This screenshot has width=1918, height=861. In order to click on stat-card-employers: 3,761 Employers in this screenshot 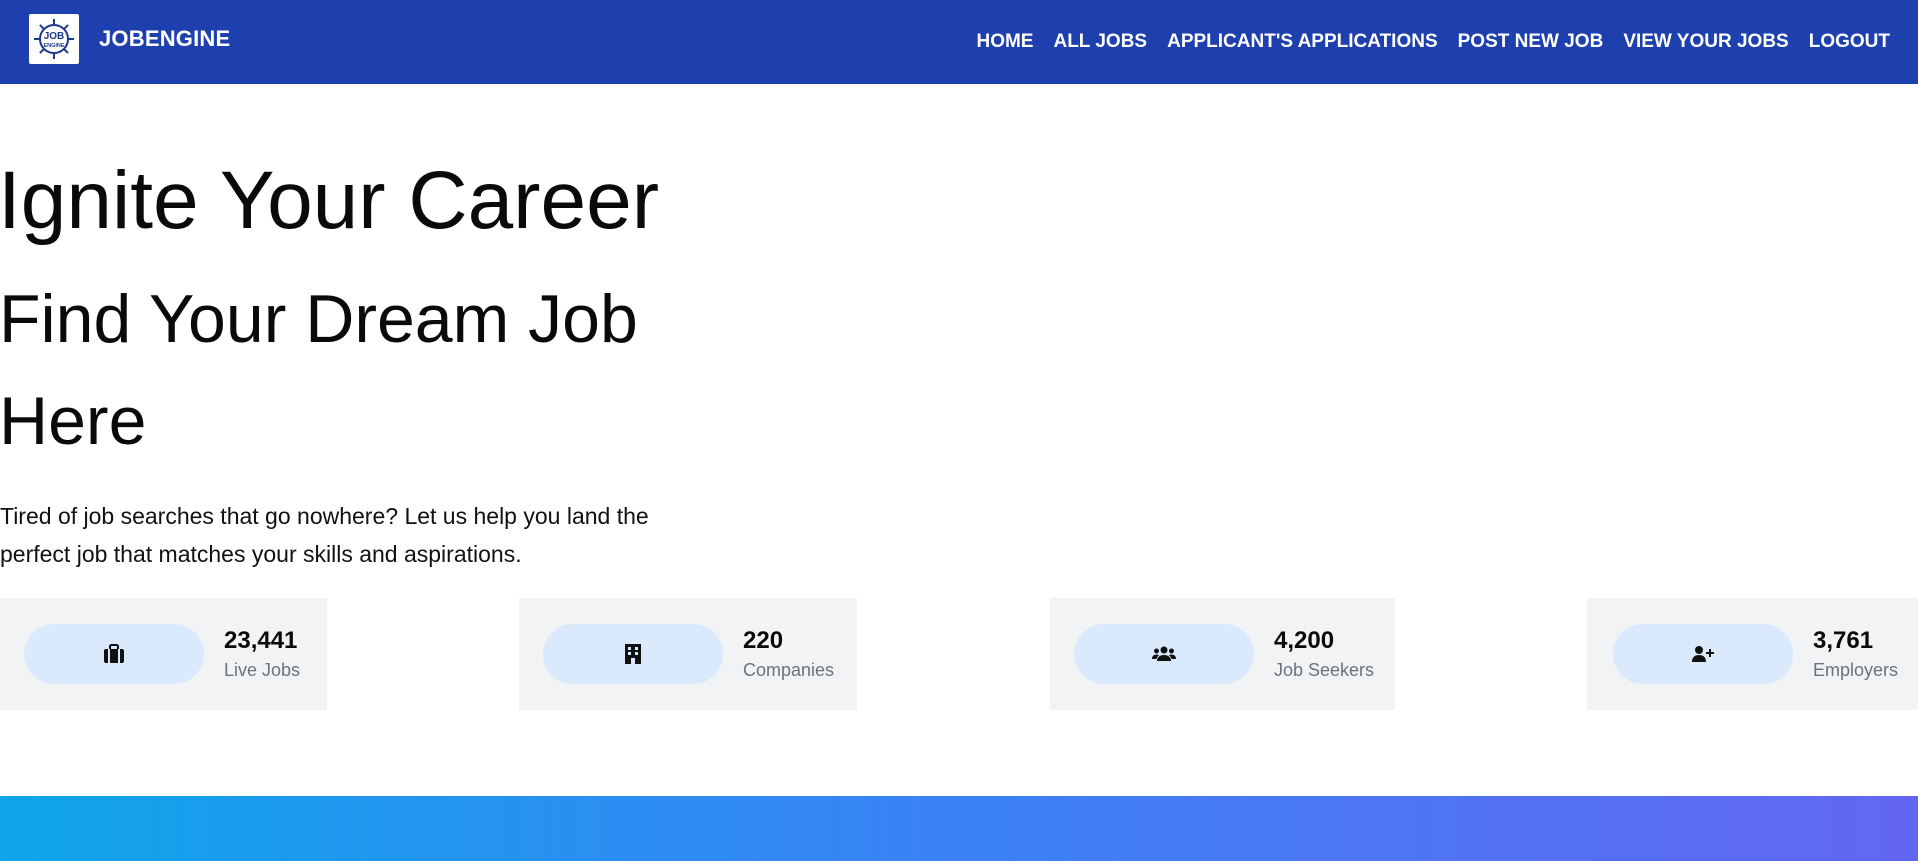, I will do `click(1752, 654)`.